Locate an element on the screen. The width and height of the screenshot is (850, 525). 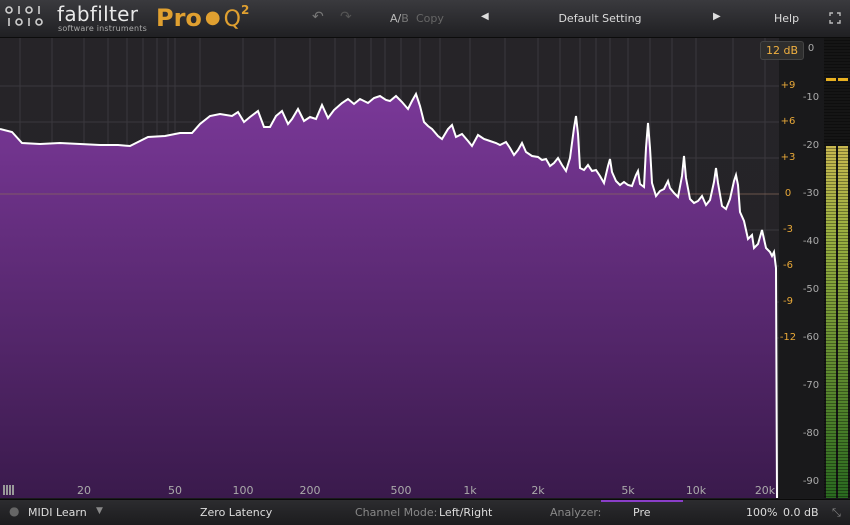
channel-mode-label: Channel Mode: is located at coordinates (396, 512).